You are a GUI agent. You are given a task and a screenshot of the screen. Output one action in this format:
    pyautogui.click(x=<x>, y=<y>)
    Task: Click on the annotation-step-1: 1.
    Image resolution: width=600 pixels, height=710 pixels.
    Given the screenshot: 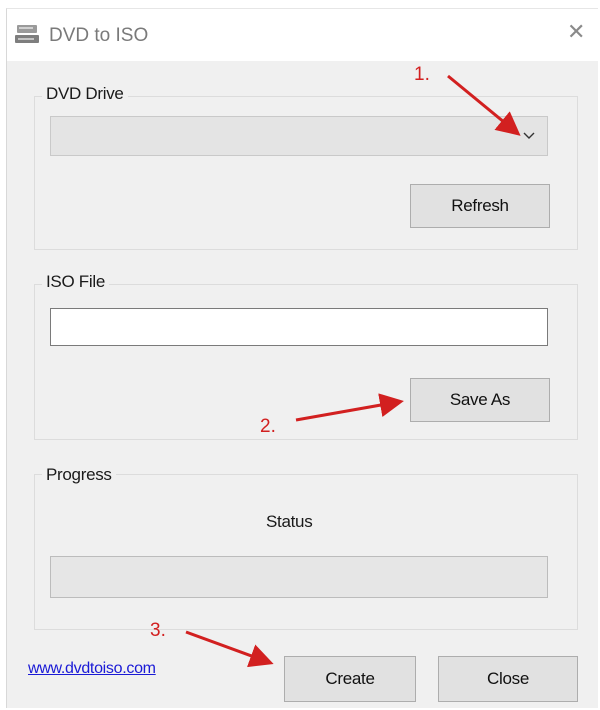 What is the action you would take?
    pyautogui.click(x=422, y=74)
    